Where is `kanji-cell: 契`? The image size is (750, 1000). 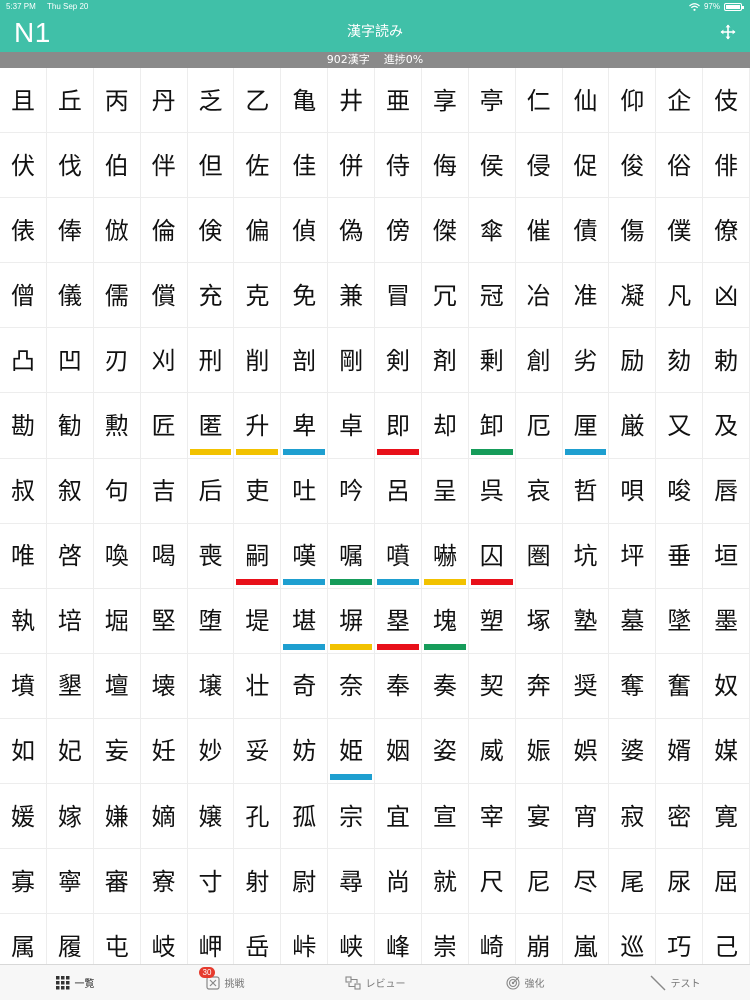
kanji-cell: 契 is located at coordinates (492, 686).